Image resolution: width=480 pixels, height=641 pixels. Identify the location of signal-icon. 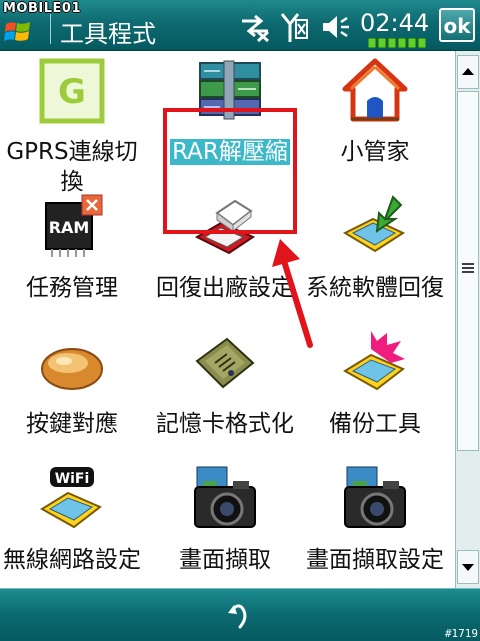
(295, 27).